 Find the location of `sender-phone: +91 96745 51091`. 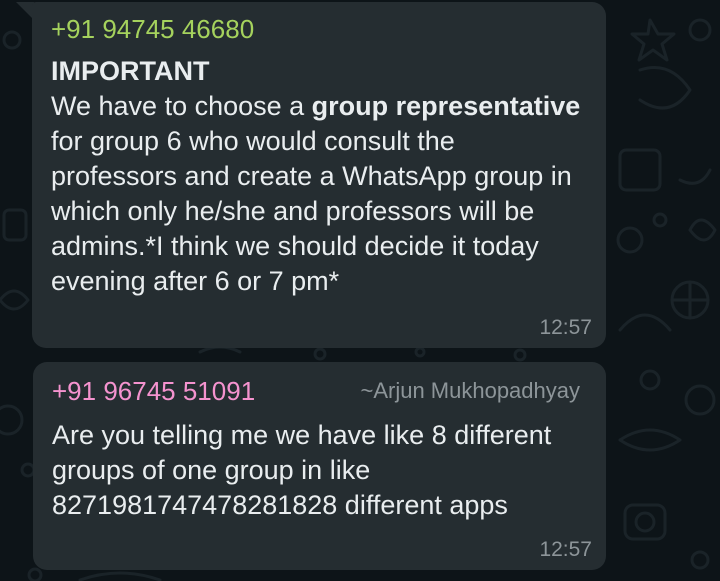

sender-phone: +91 96745 51091 is located at coordinates (153, 391).